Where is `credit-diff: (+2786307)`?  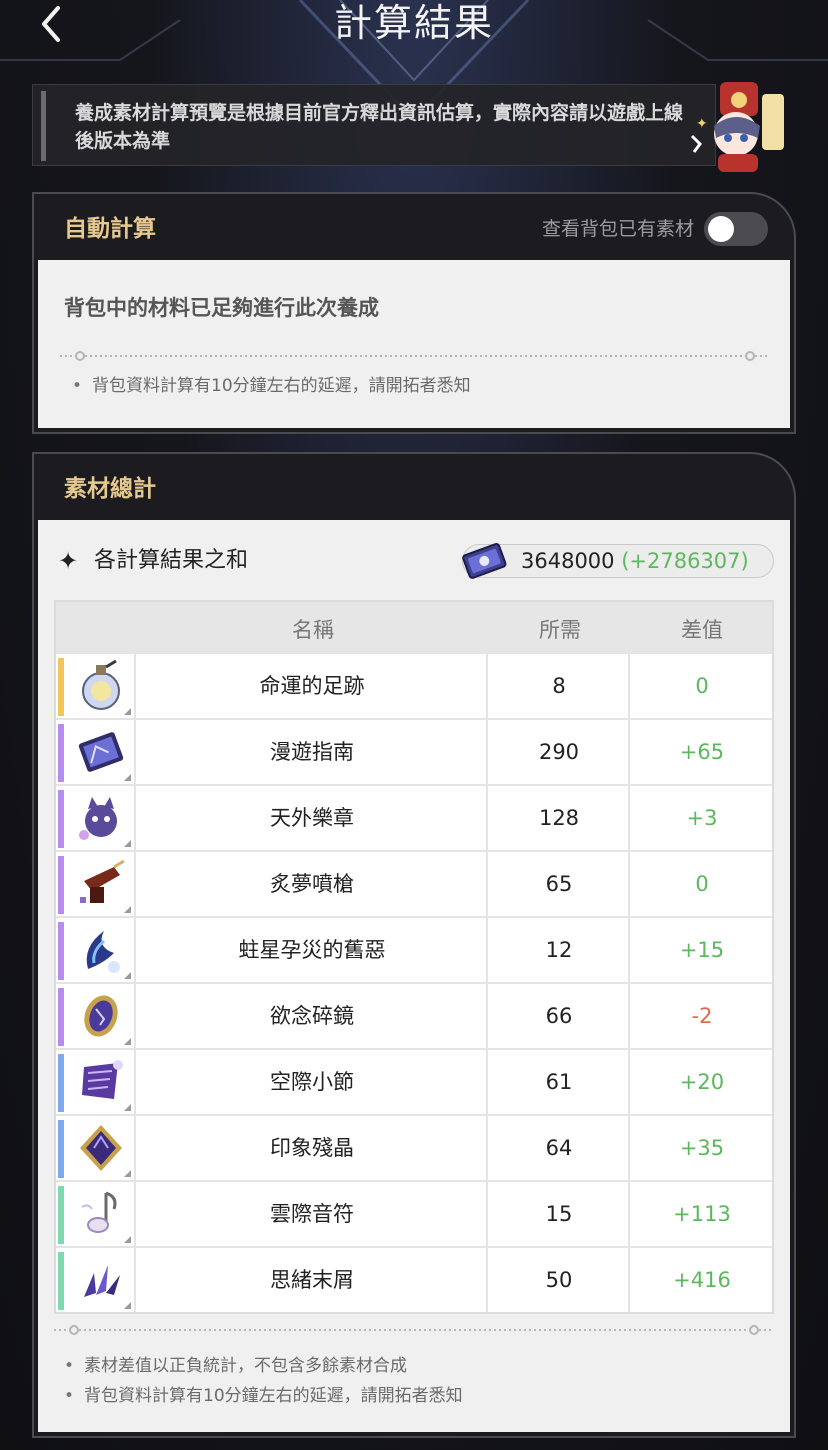
credit-diff: (+2786307) is located at coordinates (685, 561).